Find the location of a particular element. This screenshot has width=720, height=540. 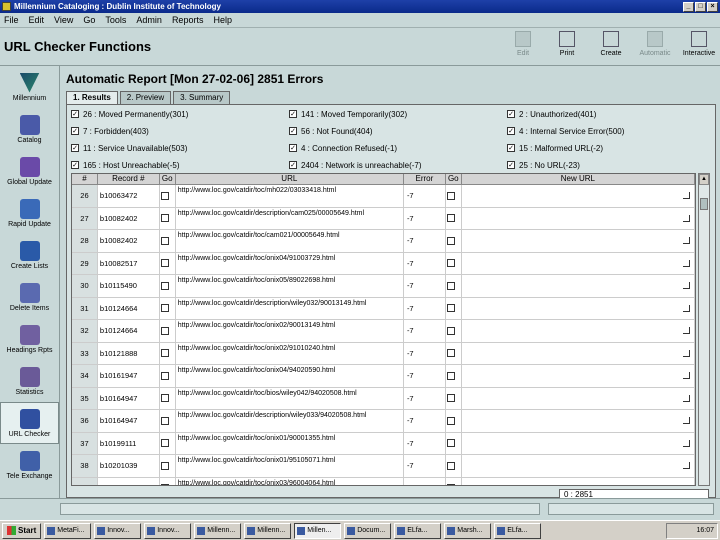

menu-tools: Tools is located at coordinates (115, 20).